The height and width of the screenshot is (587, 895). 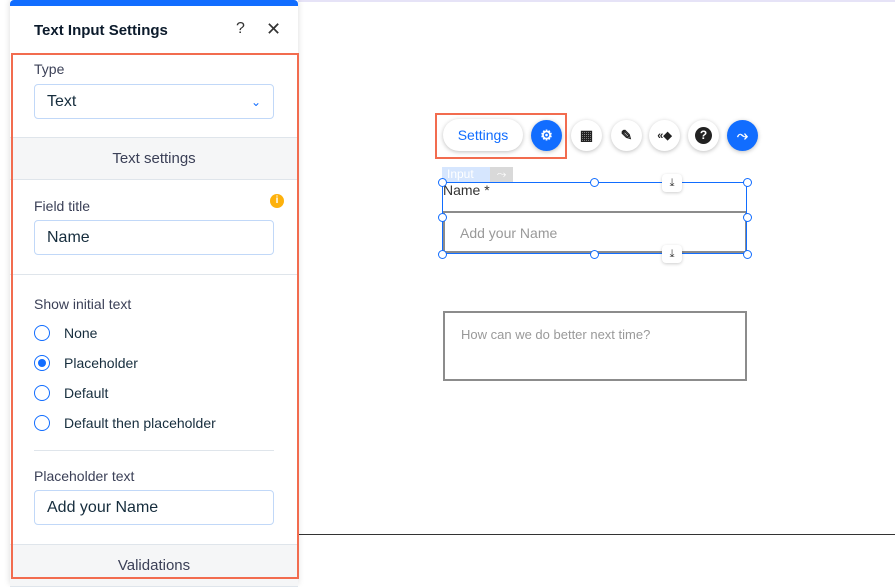 What do you see at coordinates (596, 534) in the screenshot?
I see `section-divider` at bounding box center [596, 534].